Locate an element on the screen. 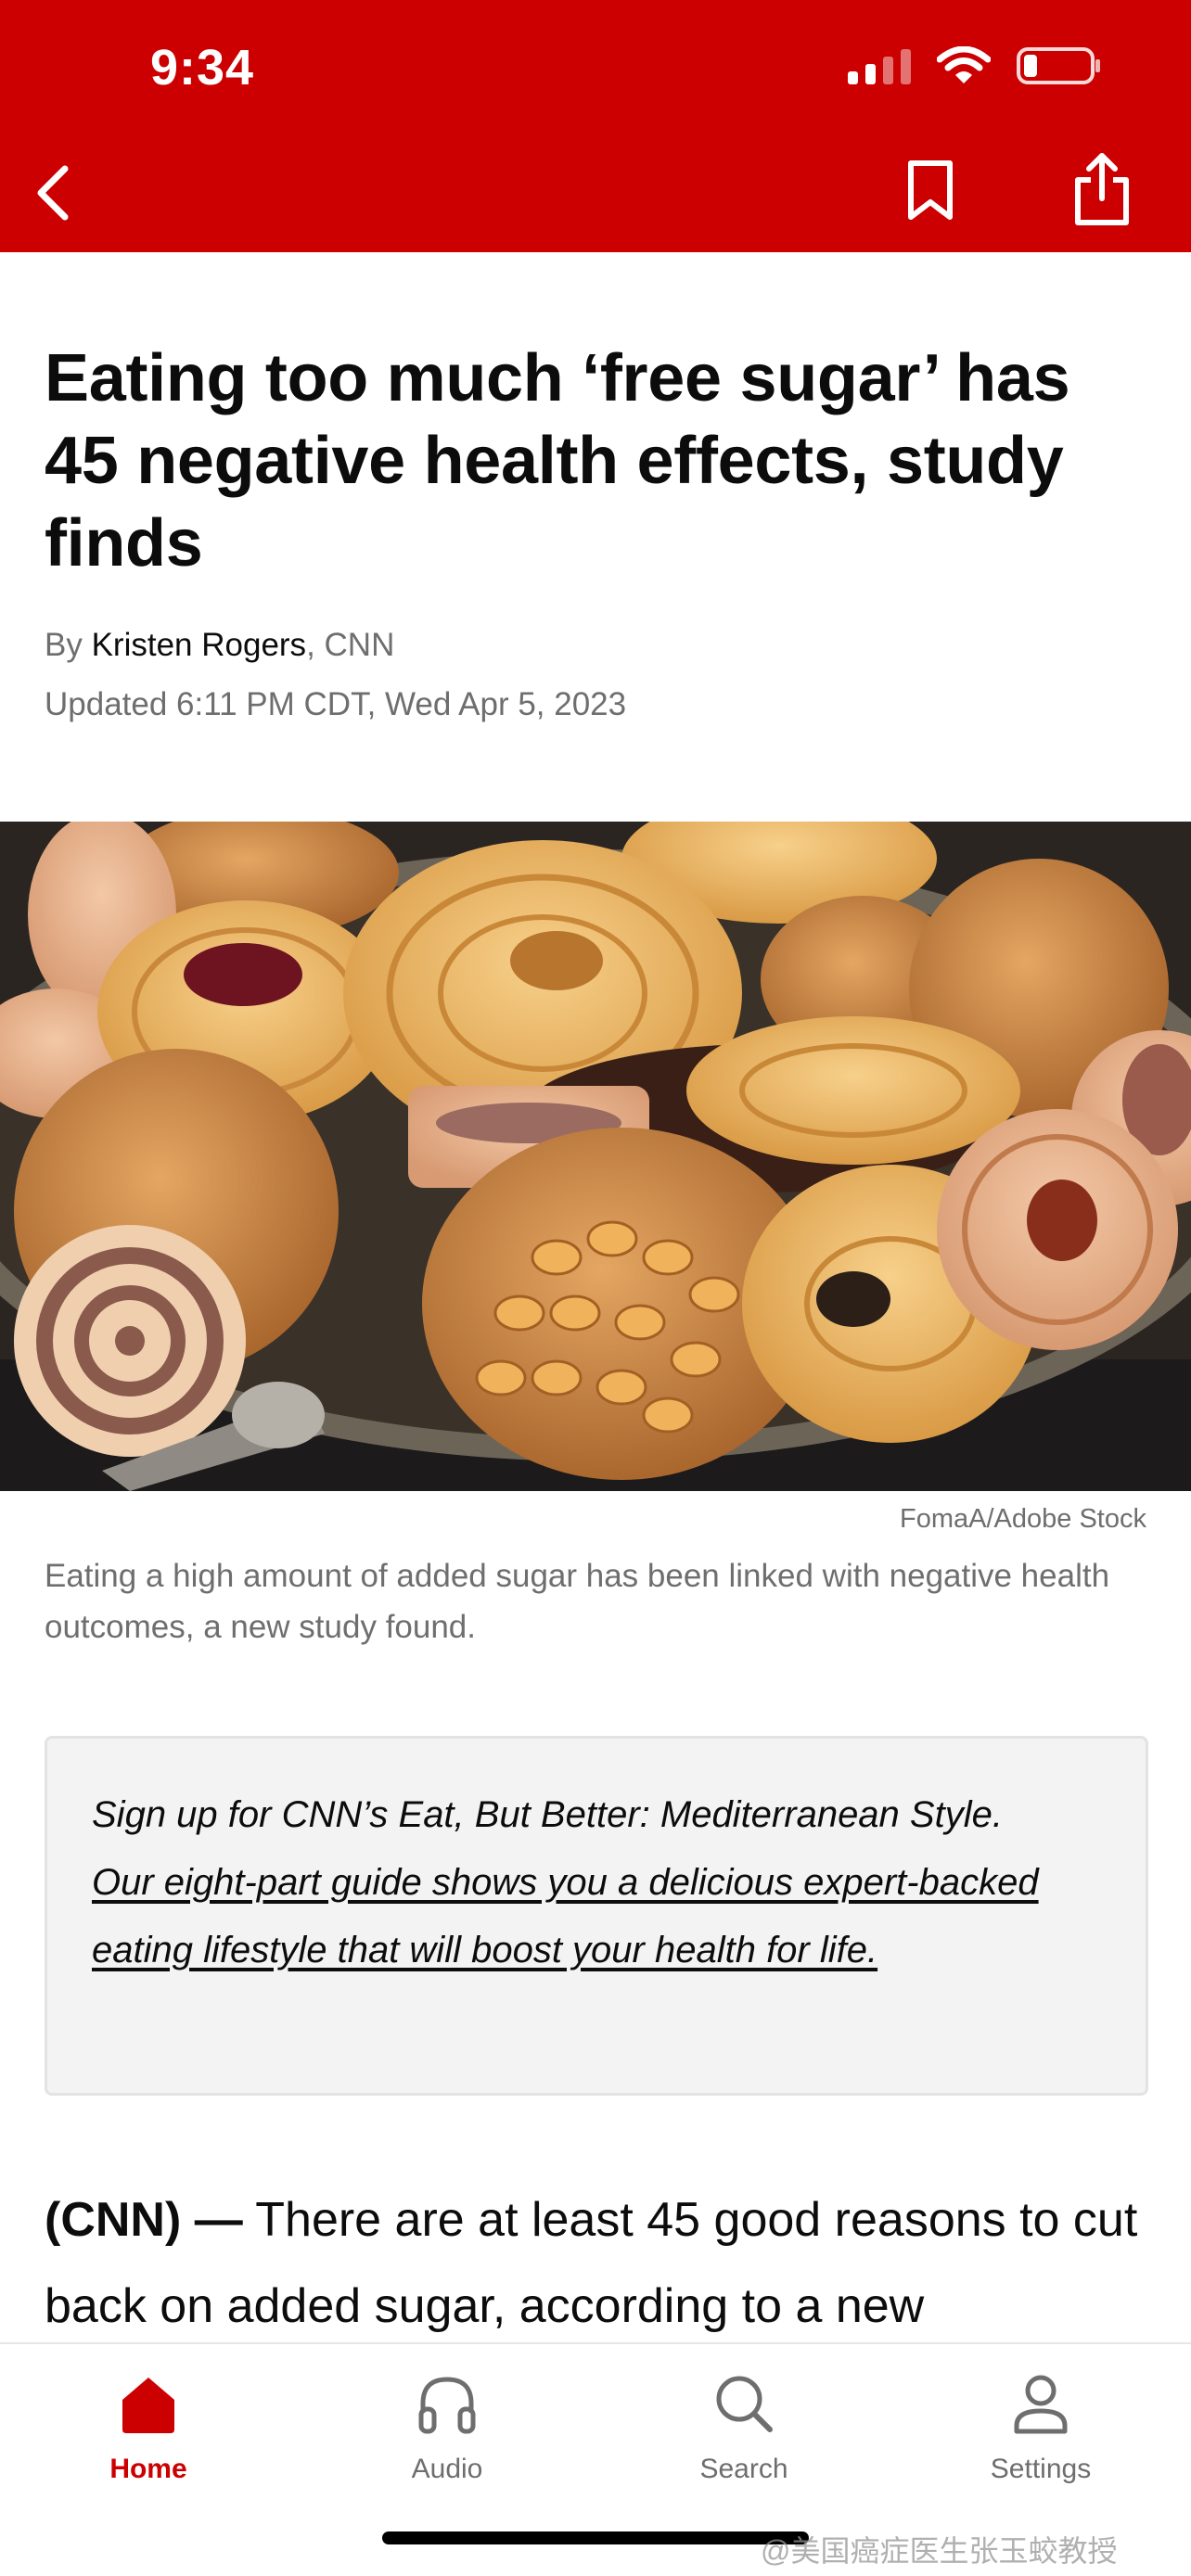 The height and width of the screenshot is (2576, 1191). cellular-signal-icon is located at coordinates (879, 66).